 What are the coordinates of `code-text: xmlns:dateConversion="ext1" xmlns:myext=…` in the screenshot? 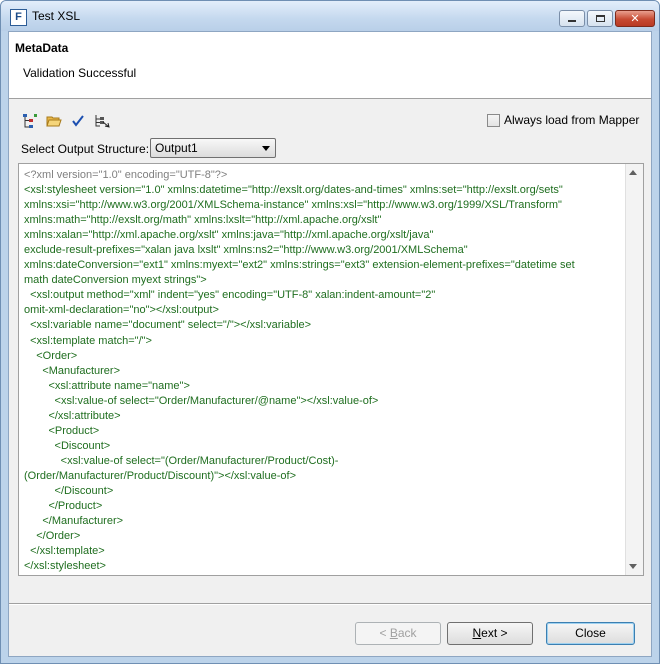 It's located at (299, 265).